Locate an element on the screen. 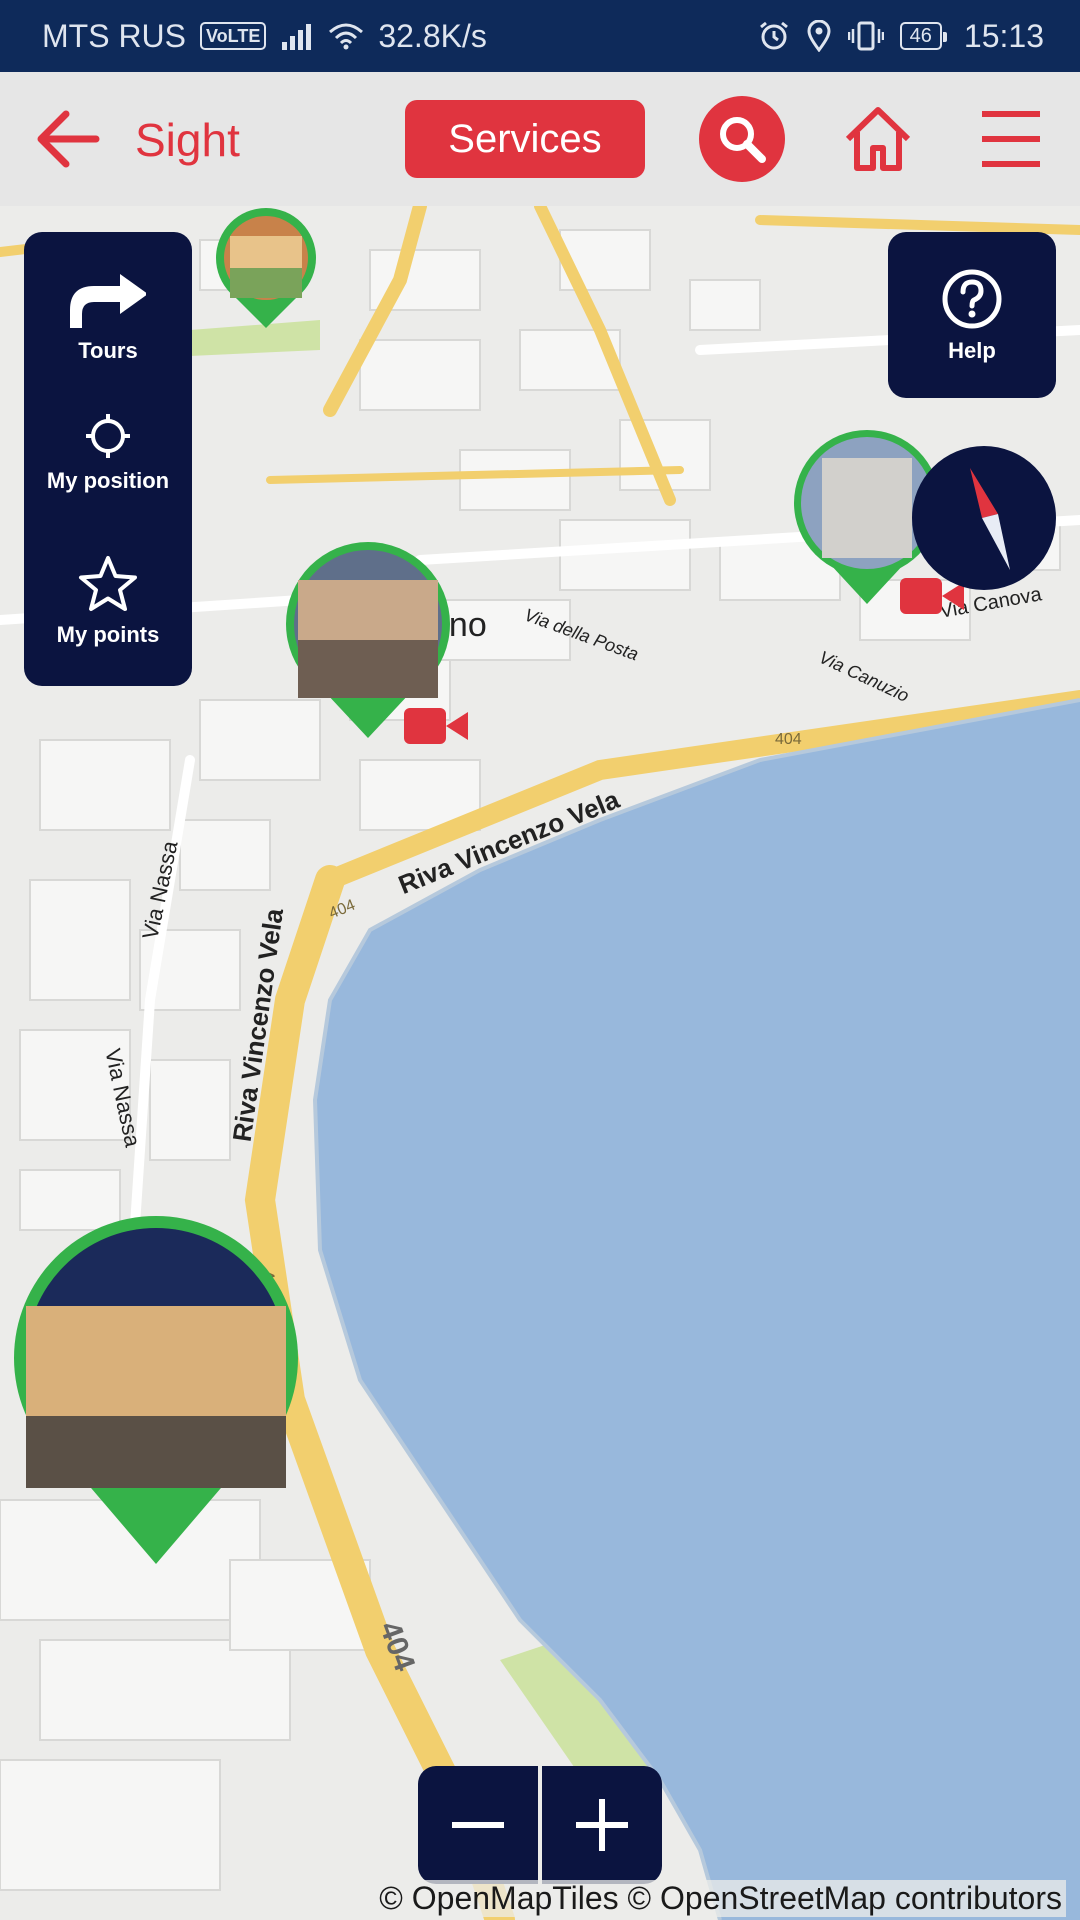  my-points-button: My points is located at coordinates (108, 601).